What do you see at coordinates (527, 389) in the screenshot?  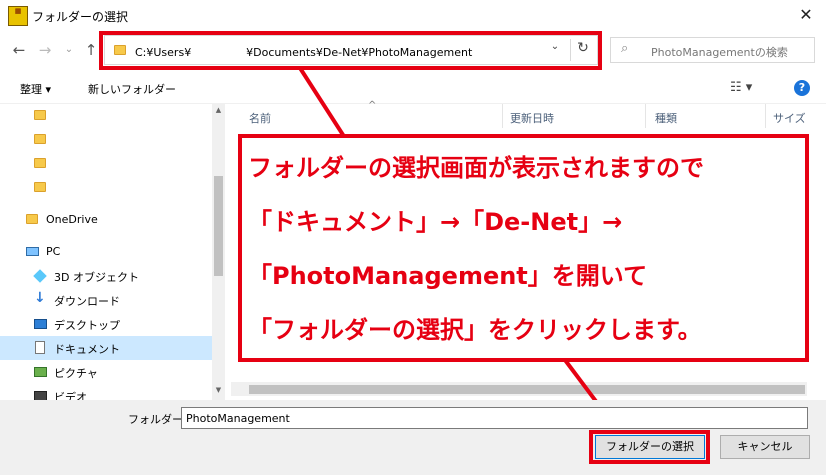 I see `horizontal-scroll-thumb` at bounding box center [527, 389].